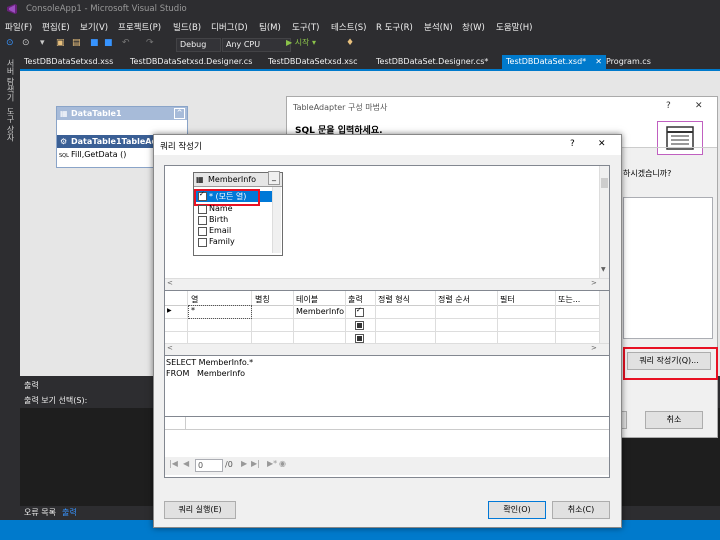 The image size is (720, 540). Describe the element at coordinates (272, 463) in the screenshot. I see `new-record-icon: ▶*` at that location.